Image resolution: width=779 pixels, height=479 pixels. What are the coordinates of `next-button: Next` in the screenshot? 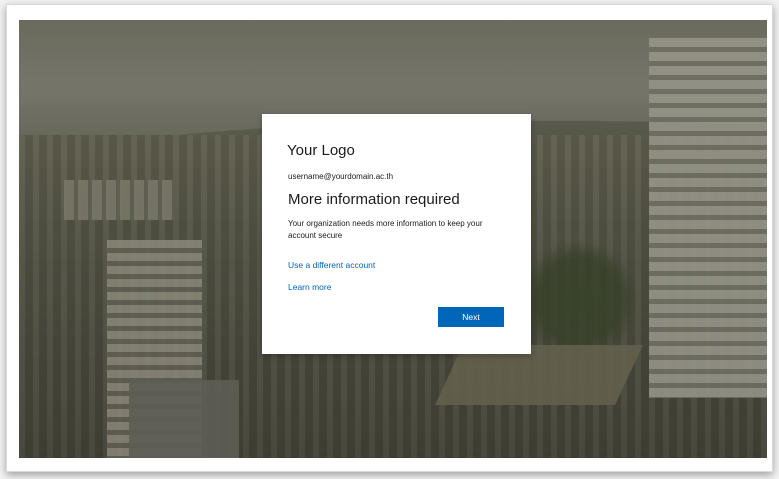 It's located at (471, 317).